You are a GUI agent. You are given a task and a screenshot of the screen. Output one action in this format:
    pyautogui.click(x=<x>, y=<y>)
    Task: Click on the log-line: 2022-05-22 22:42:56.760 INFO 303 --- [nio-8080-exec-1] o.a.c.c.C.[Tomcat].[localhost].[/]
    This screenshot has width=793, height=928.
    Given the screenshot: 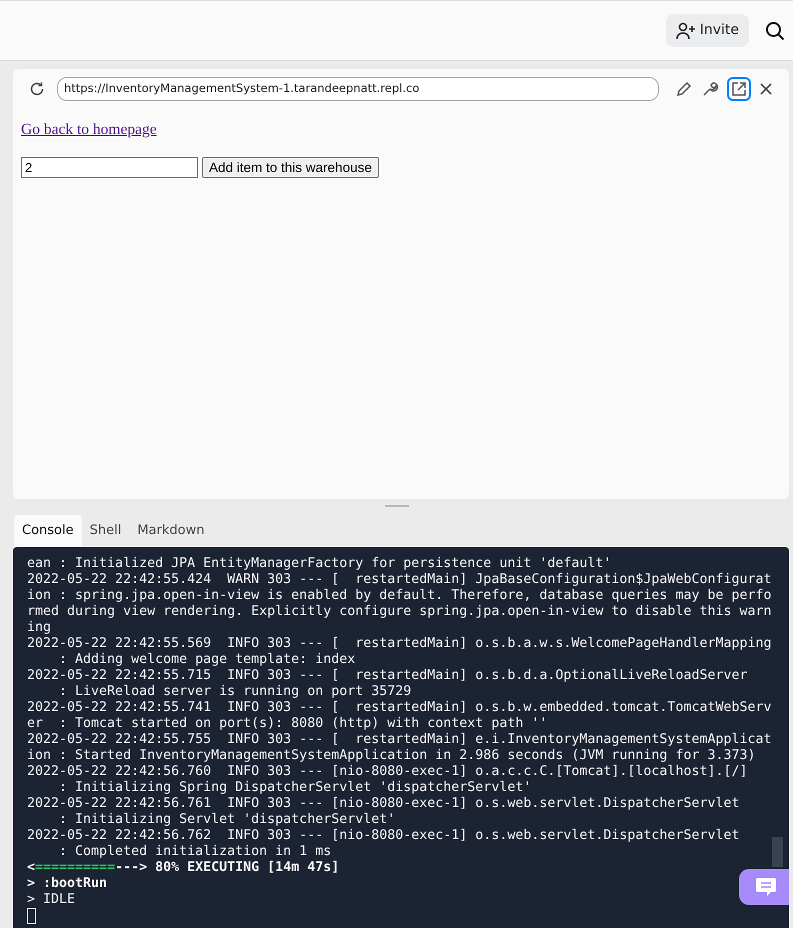 What is the action you would take?
    pyautogui.click(x=387, y=772)
    